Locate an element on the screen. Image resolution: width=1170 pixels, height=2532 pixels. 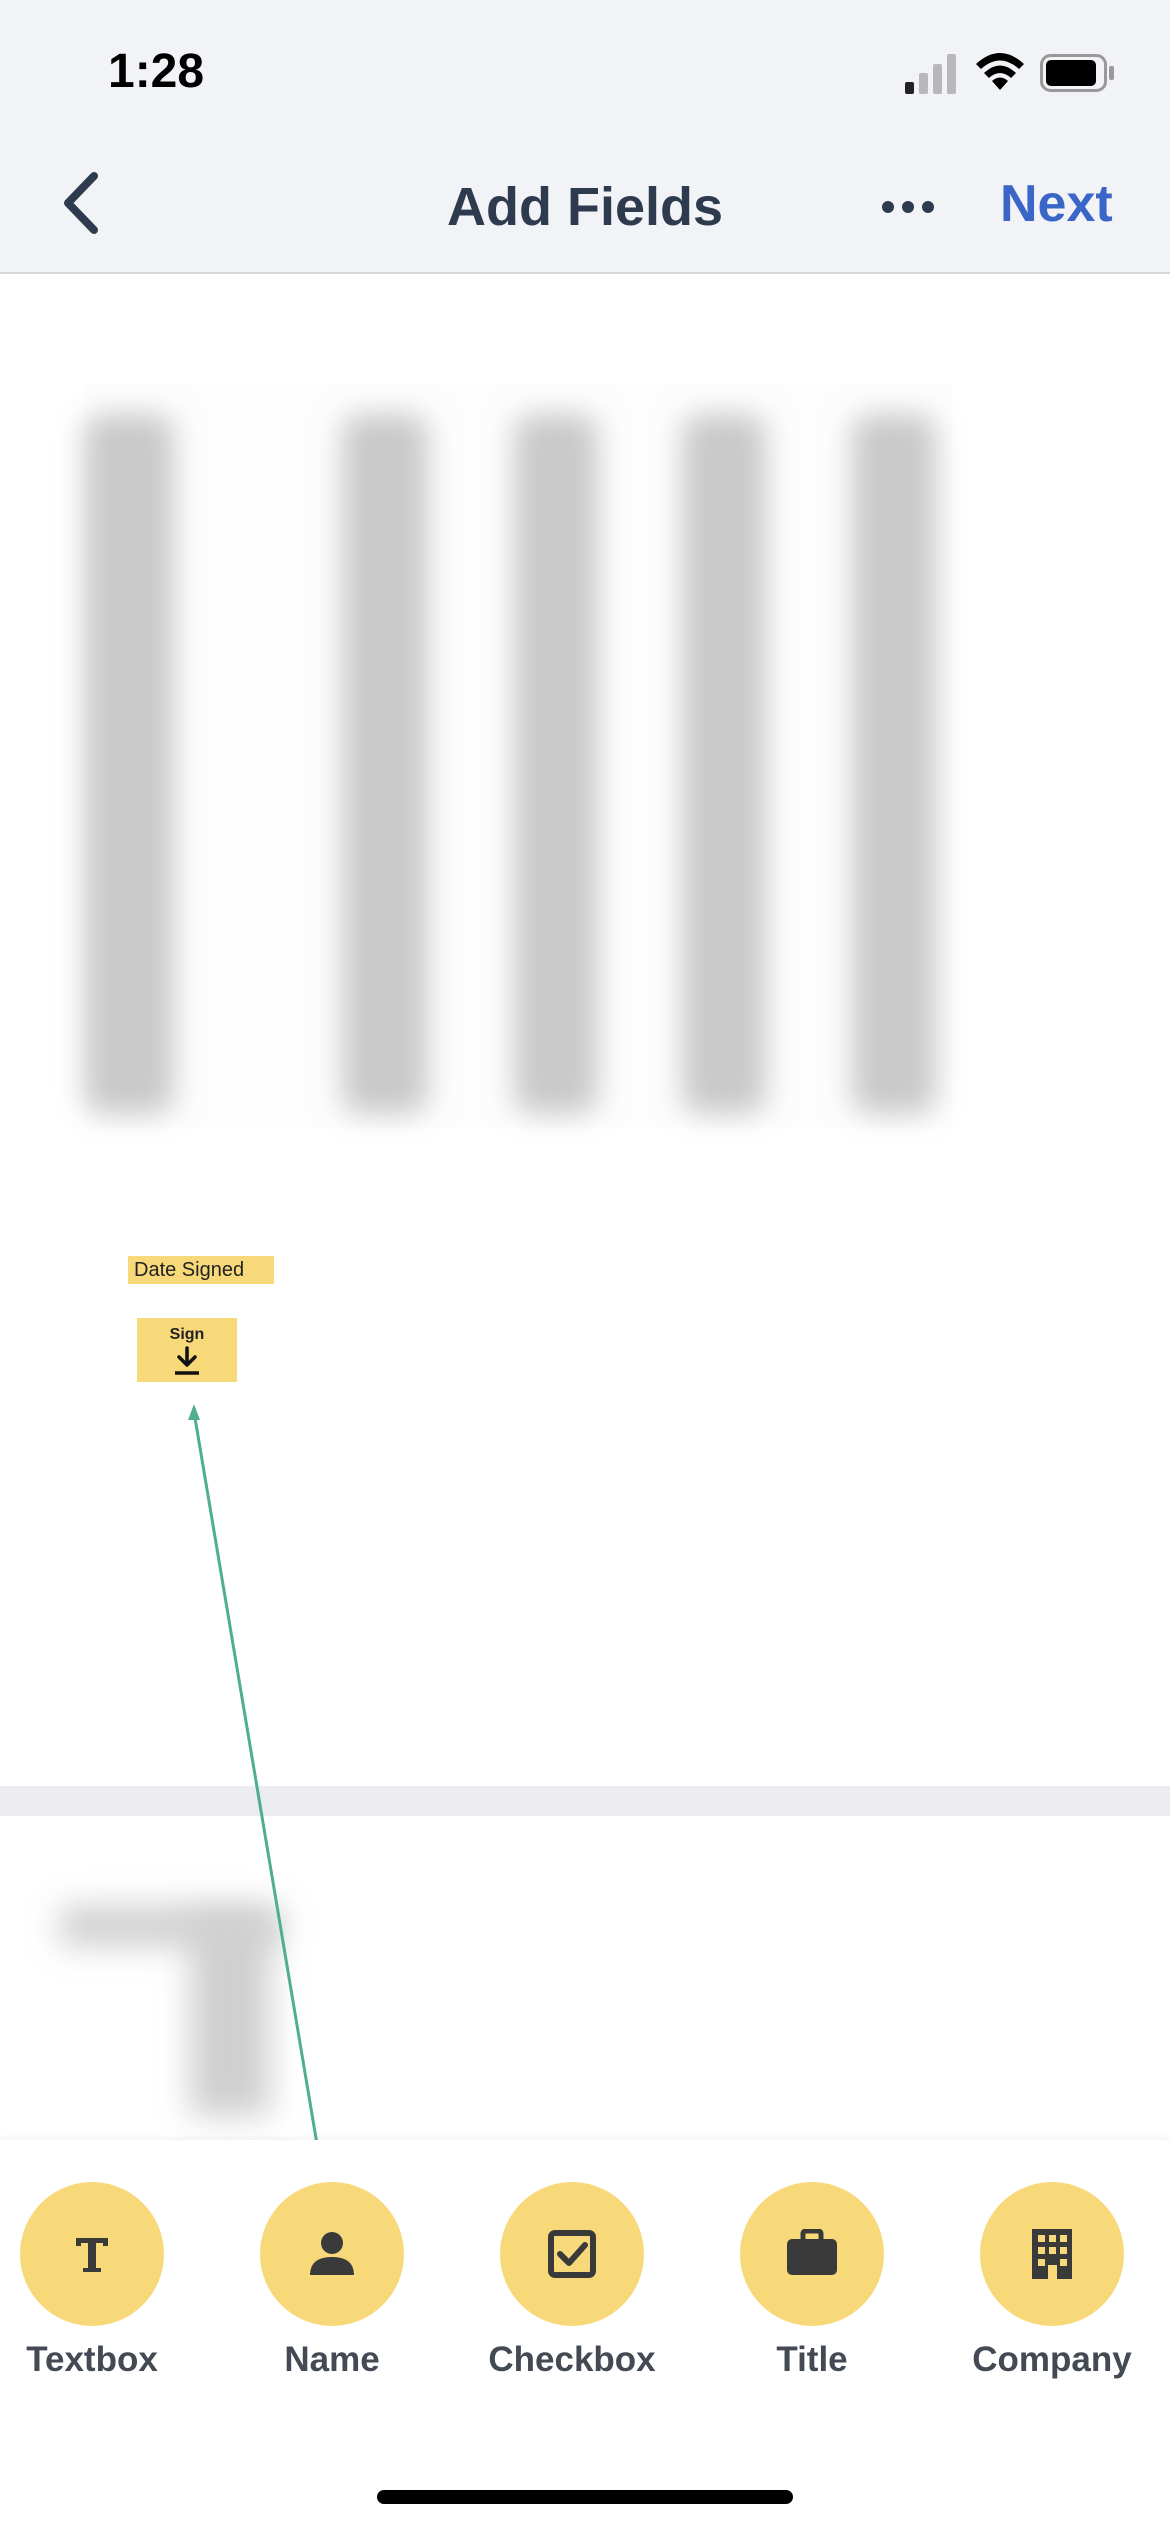
checkbox-icon is located at coordinates (572, 2254).